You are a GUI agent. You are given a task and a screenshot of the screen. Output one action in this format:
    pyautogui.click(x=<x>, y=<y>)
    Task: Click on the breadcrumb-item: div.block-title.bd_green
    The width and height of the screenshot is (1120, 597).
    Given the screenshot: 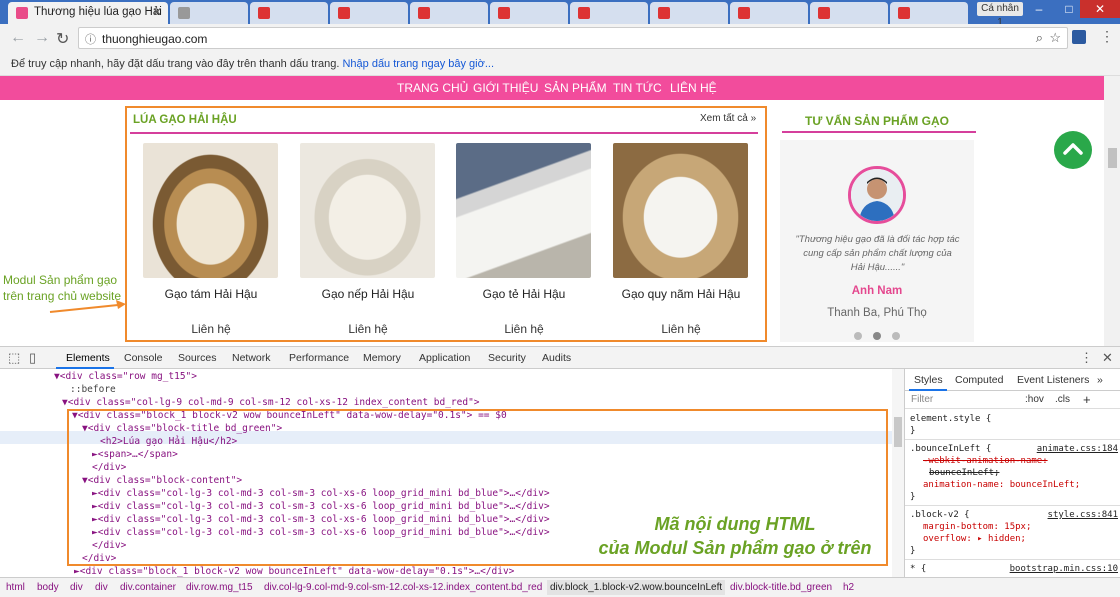 What is the action you would take?
    pyautogui.click(x=781, y=587)
    